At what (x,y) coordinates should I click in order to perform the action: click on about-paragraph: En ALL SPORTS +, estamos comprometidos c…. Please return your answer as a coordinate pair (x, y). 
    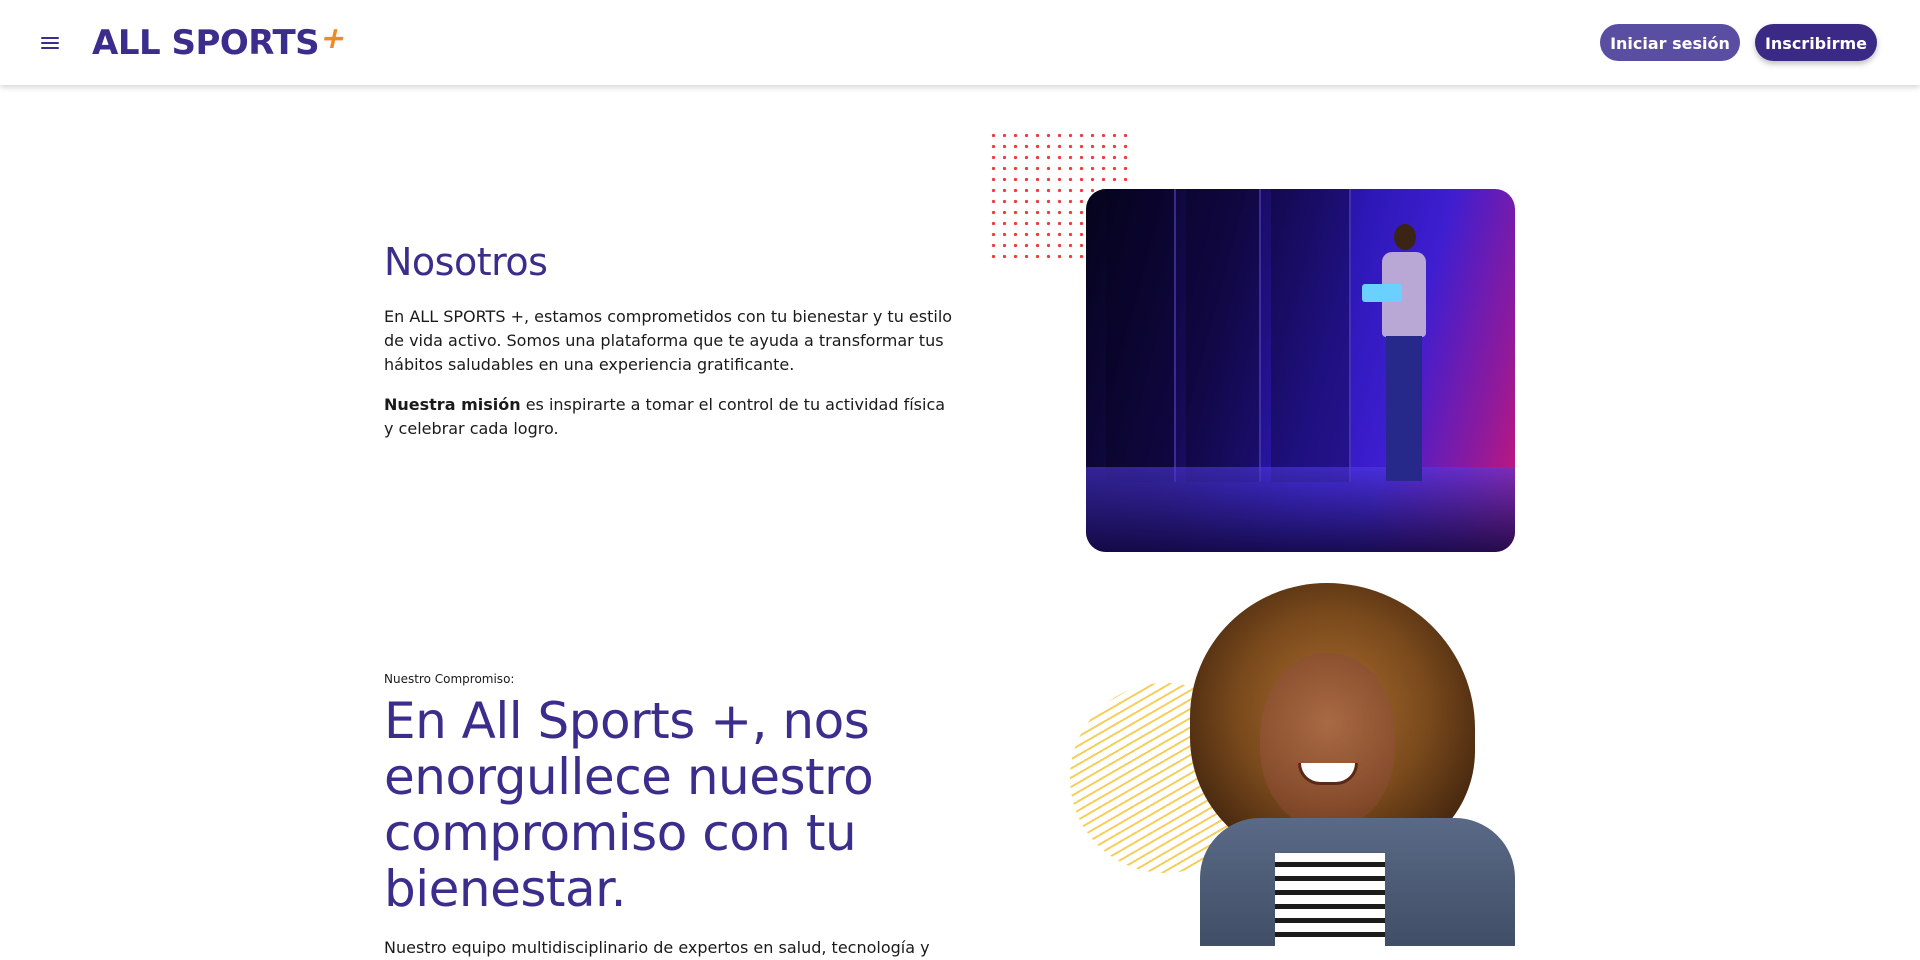
    Looking at the image, I should click on (668, 340).